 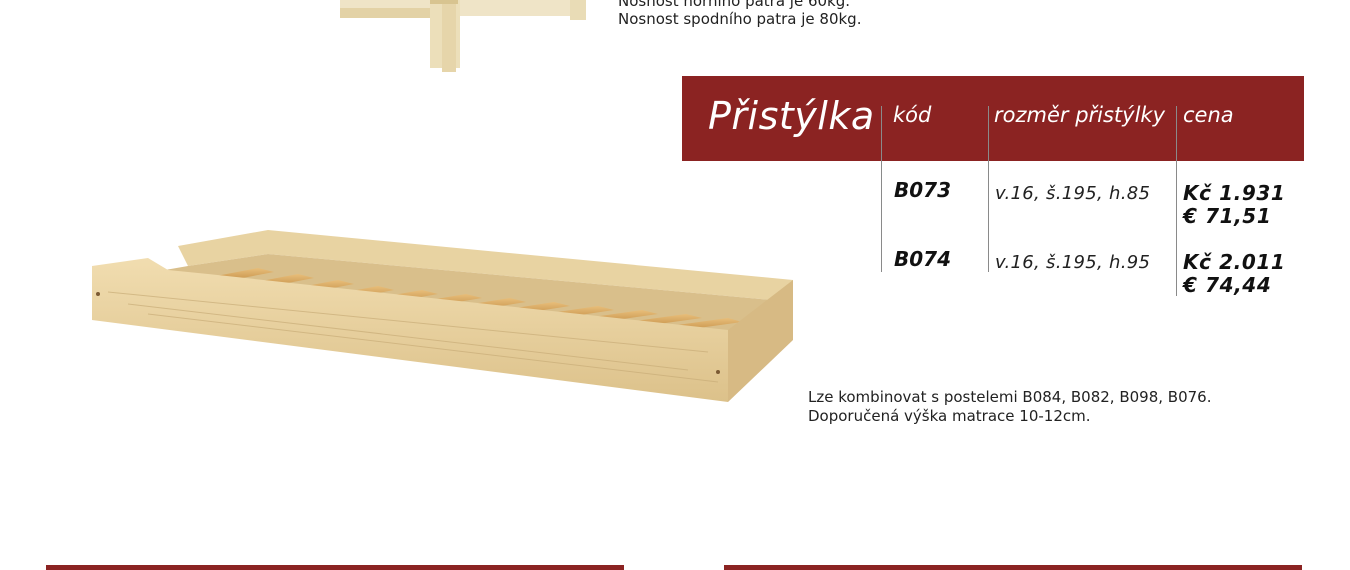 I want to click on header-price: cena, so click(x=1208, y=115).